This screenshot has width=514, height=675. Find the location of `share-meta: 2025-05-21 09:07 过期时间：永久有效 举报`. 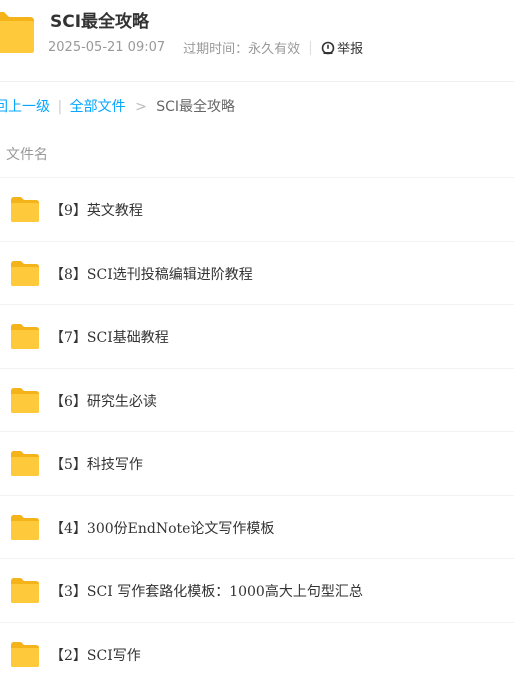

share-meta: 2025-05-21 09:07 过期时间：永久有效 举报 is located at coordinates (205, 47).